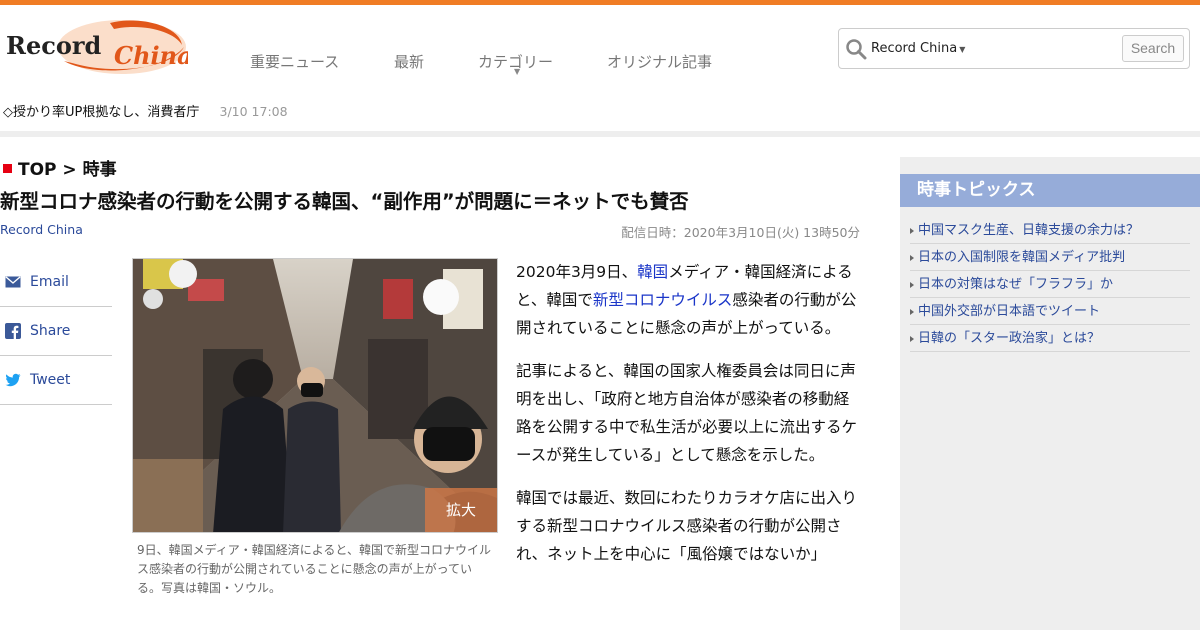 This screenshot has height=630, width=1200. What do you see at coordinates (1042, 49) in the screenshot?
I see `search-input` at bounding box center [1042, 49].